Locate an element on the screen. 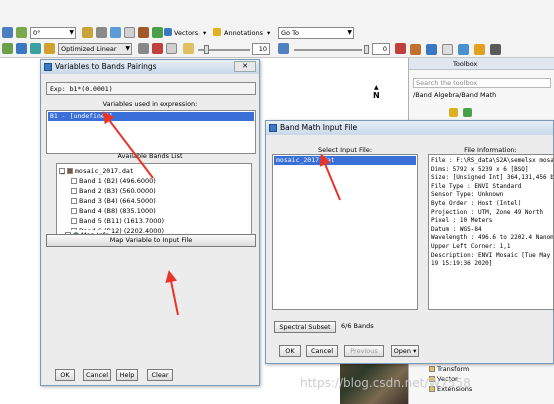  vectors-menu: Vectors is located at coordinates (186, 33).